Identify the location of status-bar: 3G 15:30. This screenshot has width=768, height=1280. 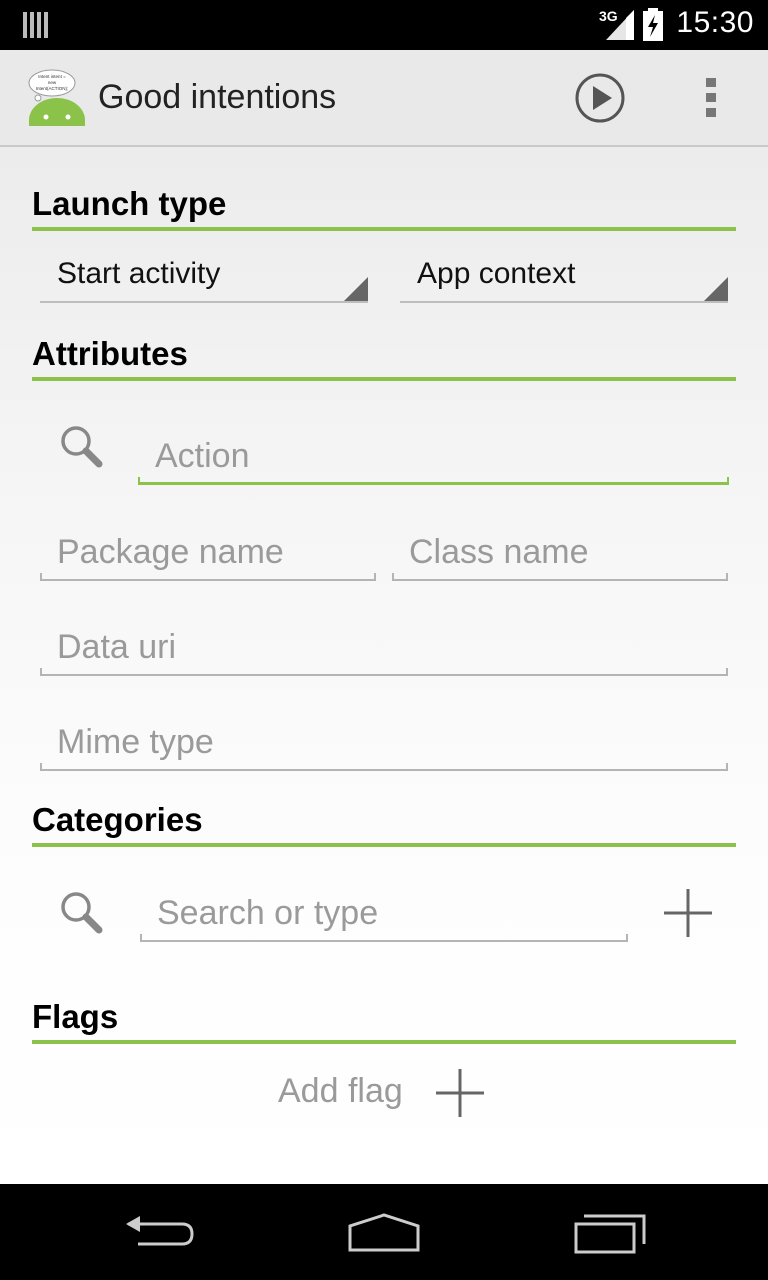
(384, 25).